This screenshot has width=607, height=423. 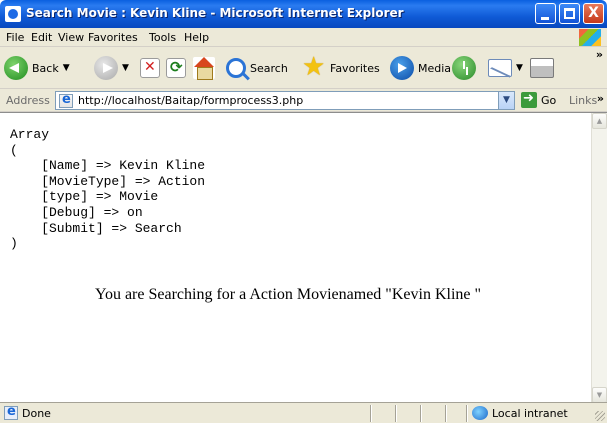 I want to click on forward-dropdown-icon: ▼, so click(x=125, y=68).